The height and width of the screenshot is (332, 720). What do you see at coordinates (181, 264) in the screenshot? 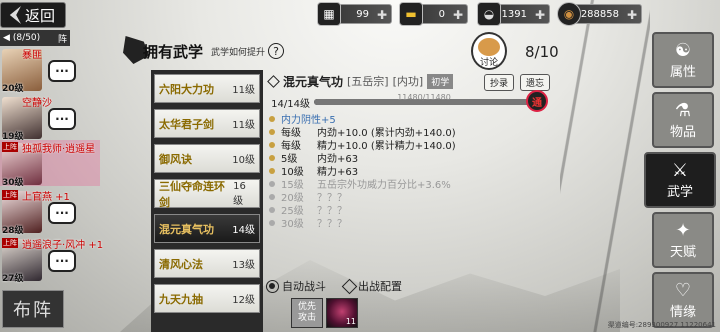
I see `skill-name: 清风心法` at bounding box center [181, 264].